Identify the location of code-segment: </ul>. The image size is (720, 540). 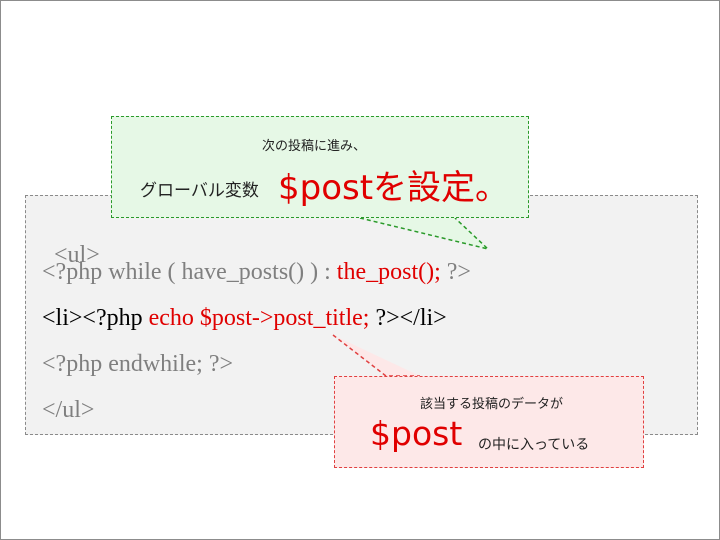
(68, 410).